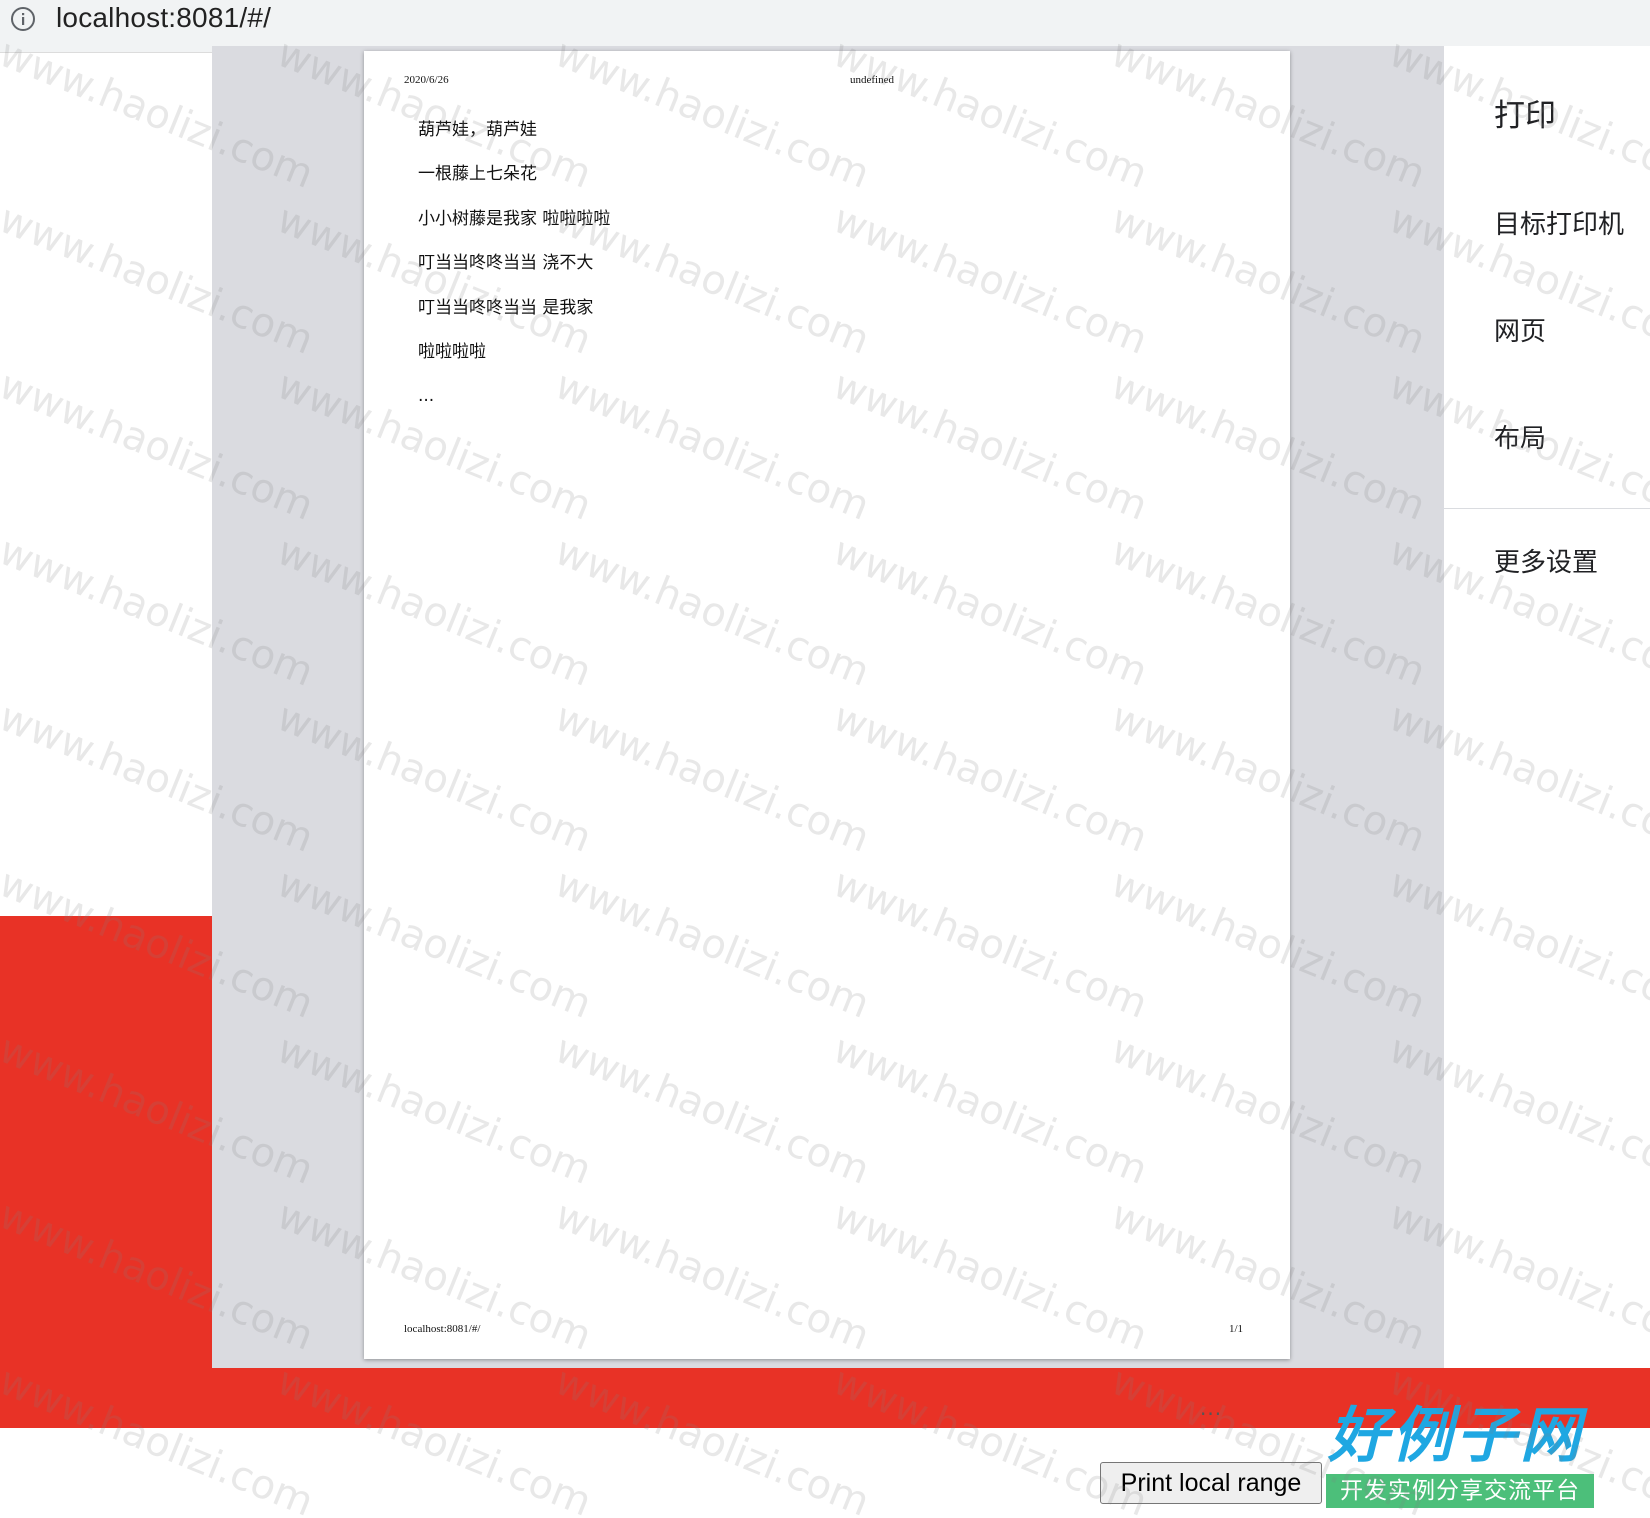 This screenshot has height=1518, width=1650. What do you see at coordinates (1211, 1483) in the screenshot?
I see `print-local-range-button: Print local range` at bounding box center [1211, 1483].